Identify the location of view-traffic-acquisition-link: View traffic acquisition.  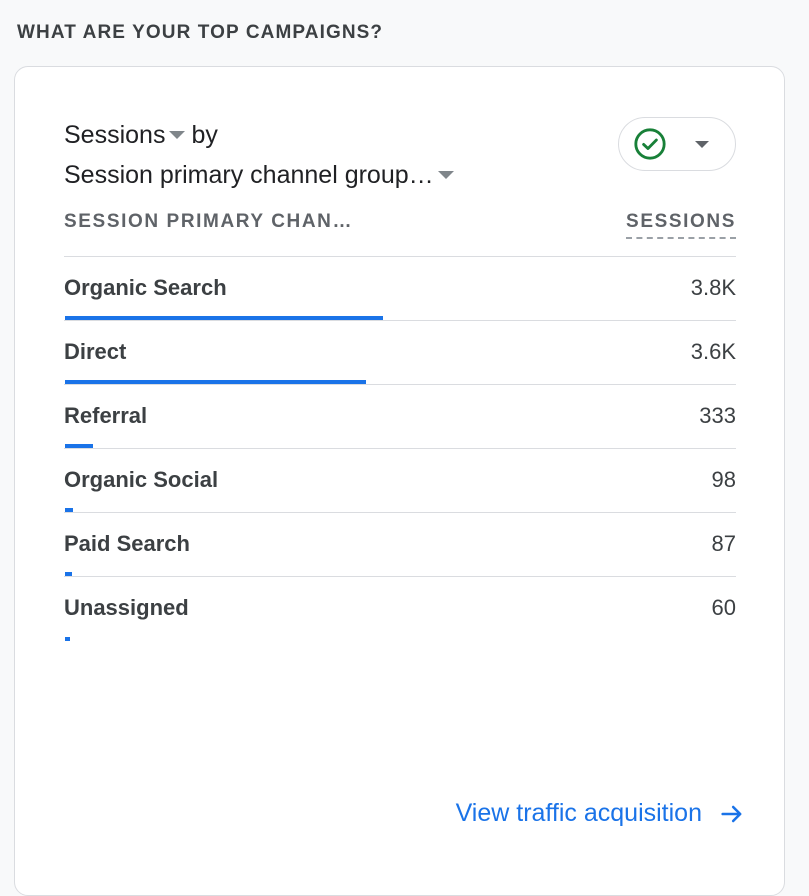
(601, 813).